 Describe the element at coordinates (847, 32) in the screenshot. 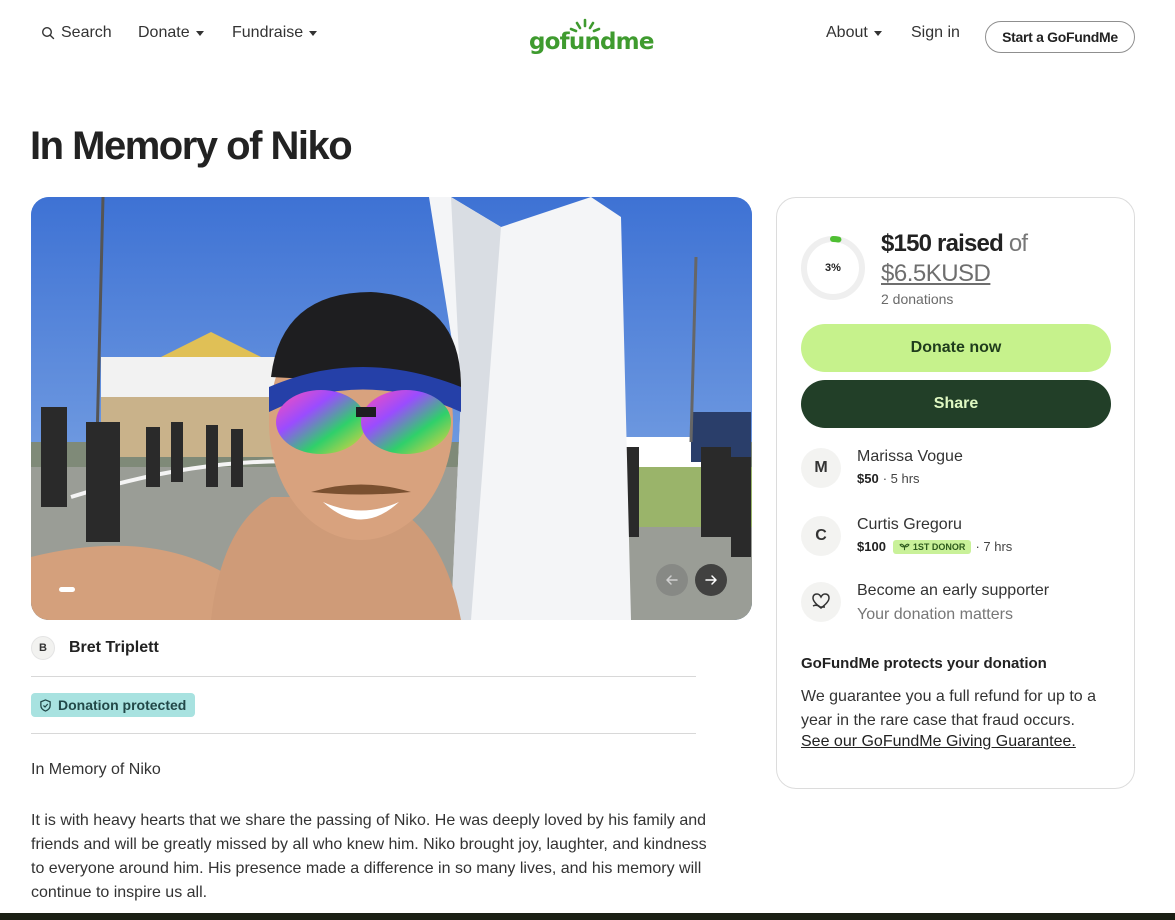

I see `about-menu-label: About` at that location.